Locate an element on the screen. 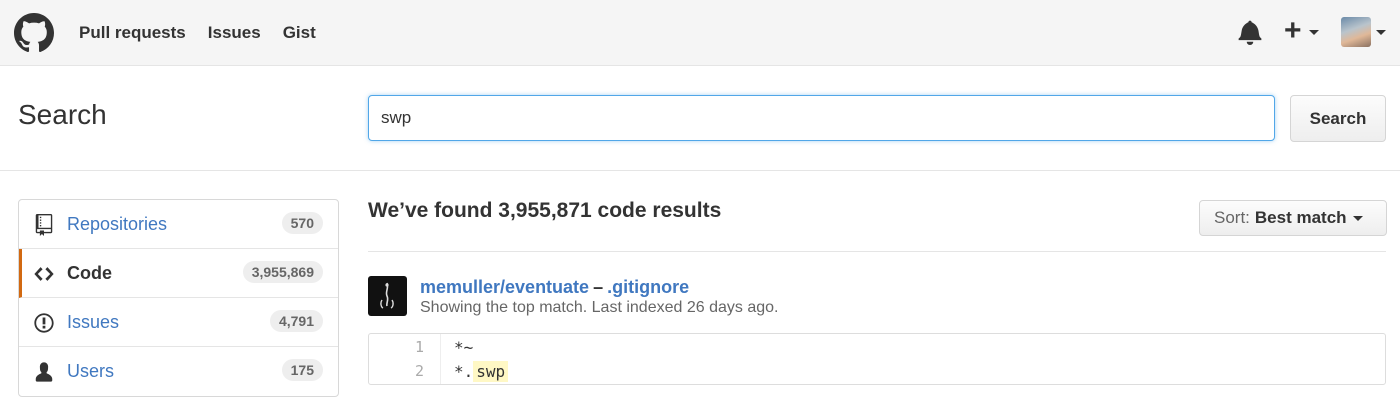  repo-link: memuller/eventuate is located at coordinates (504, 287).